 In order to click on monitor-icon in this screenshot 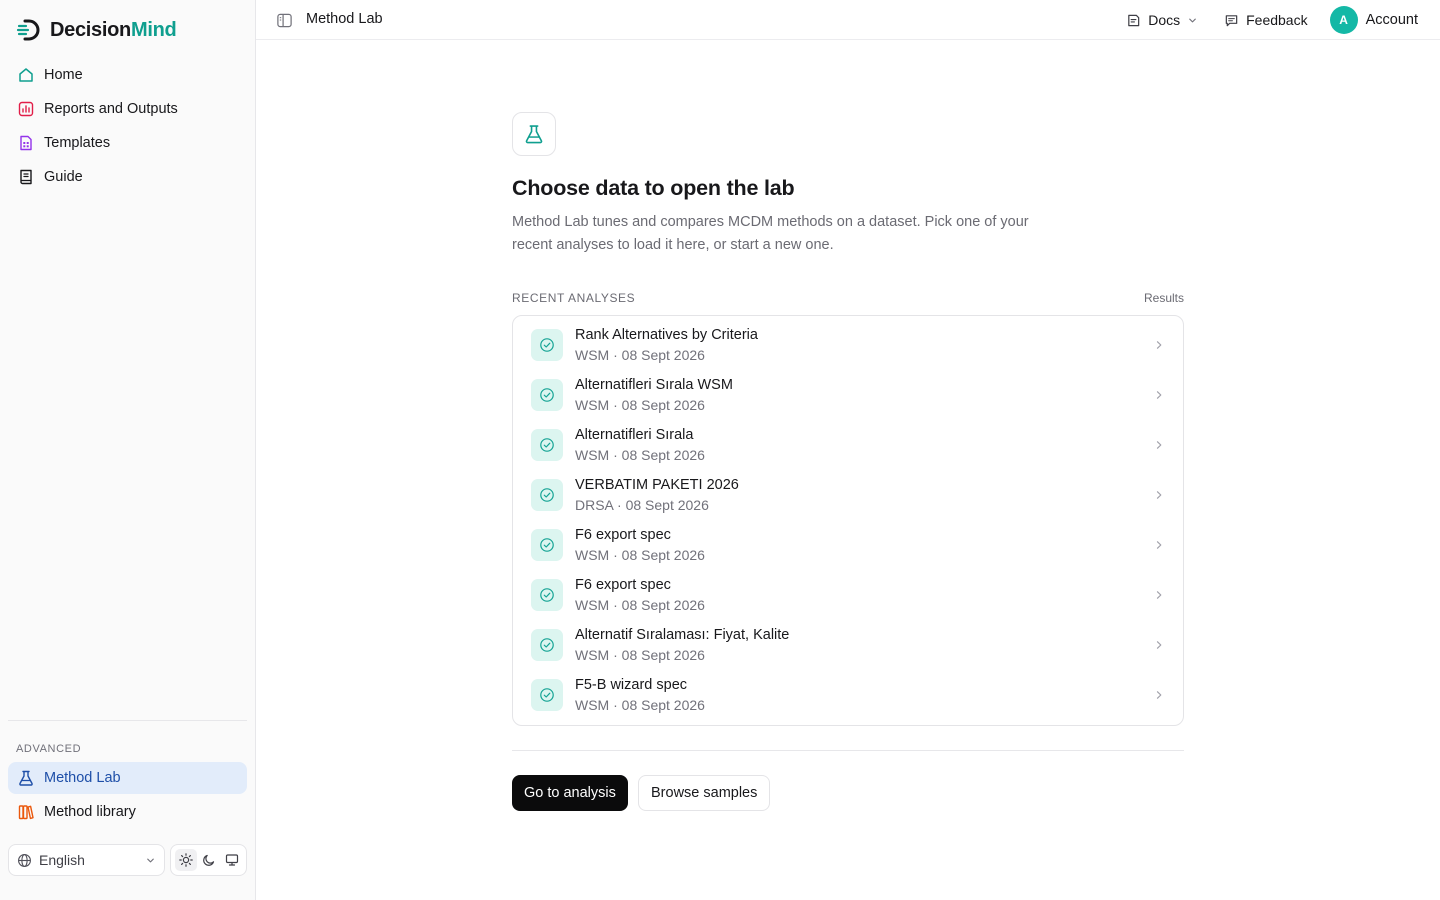, I will do `click(231, 860)`.